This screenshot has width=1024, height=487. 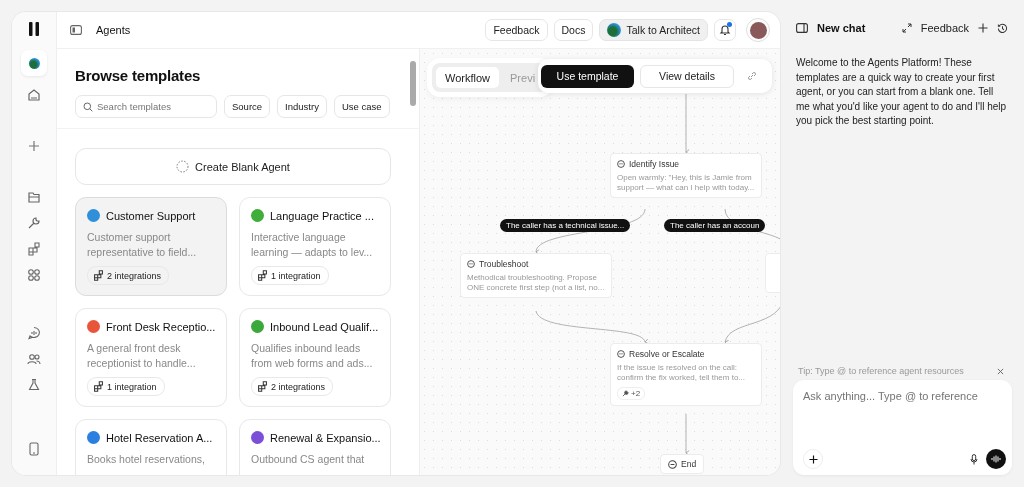 What do you see at coordinates (76, 30) in the screenshot?
I see `sidebar-toggle-icon` at bounding box center [76, 30].